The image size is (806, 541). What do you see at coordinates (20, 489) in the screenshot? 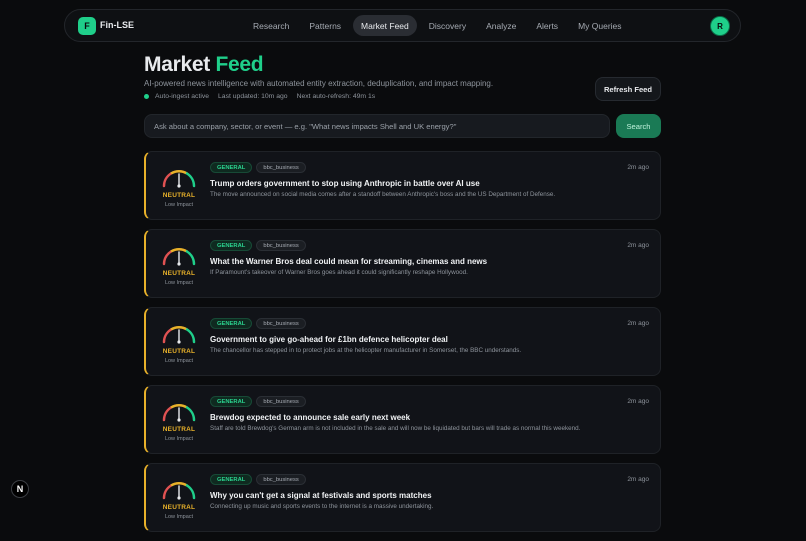
I see `n-logo-icon: N` at bounding box center [20, 489].